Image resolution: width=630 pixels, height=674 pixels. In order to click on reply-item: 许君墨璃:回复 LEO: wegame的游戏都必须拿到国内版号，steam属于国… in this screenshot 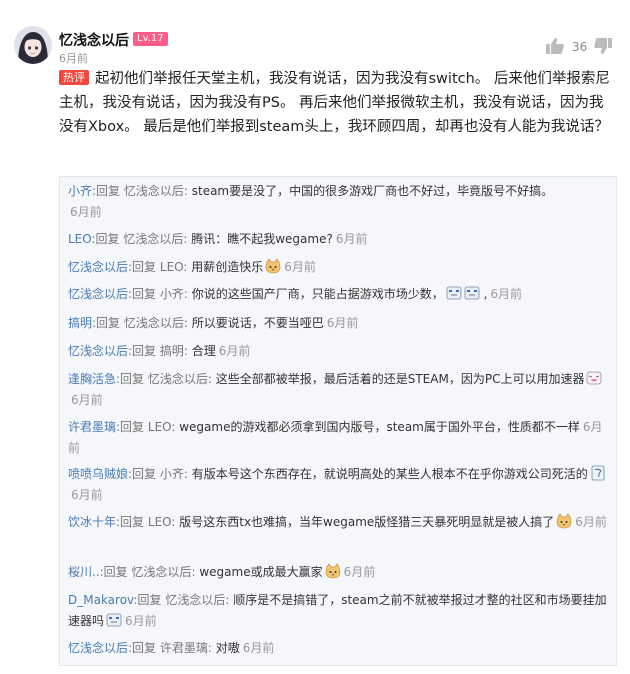, I will do `click(338, 438)`.